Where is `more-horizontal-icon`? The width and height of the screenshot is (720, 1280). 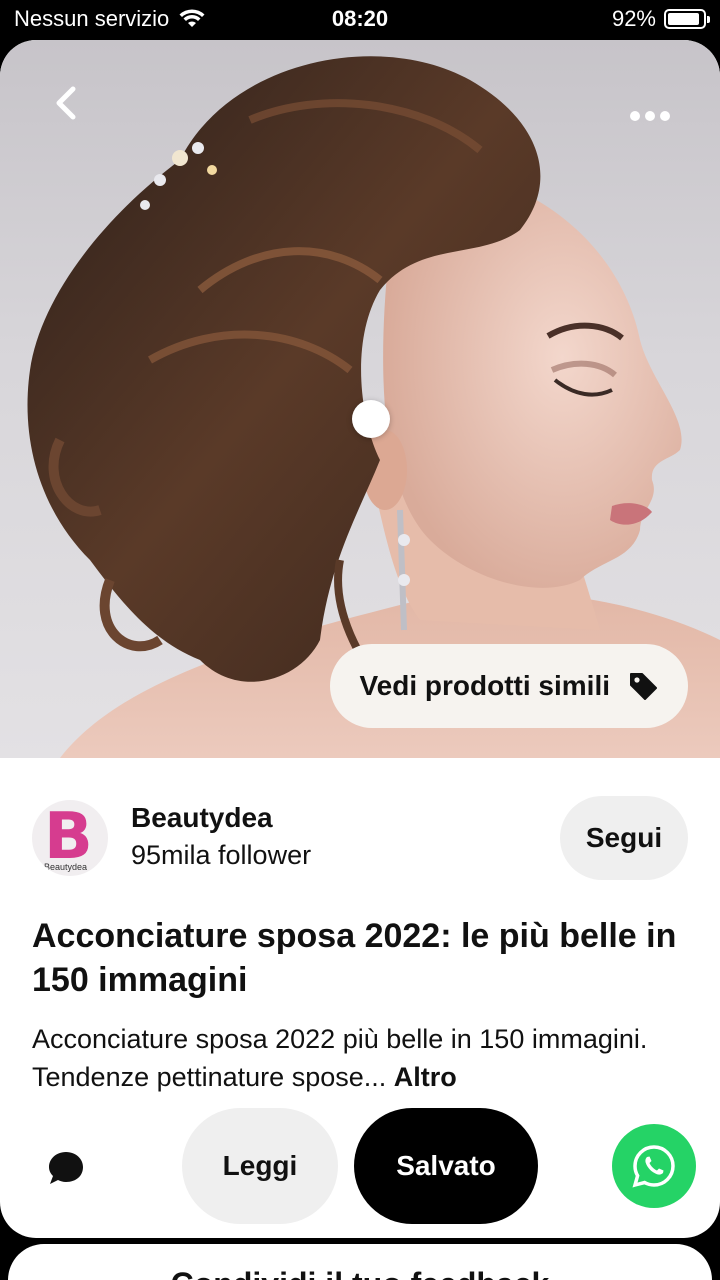 more-horizontal-icon is located at coordinates (650, 116).